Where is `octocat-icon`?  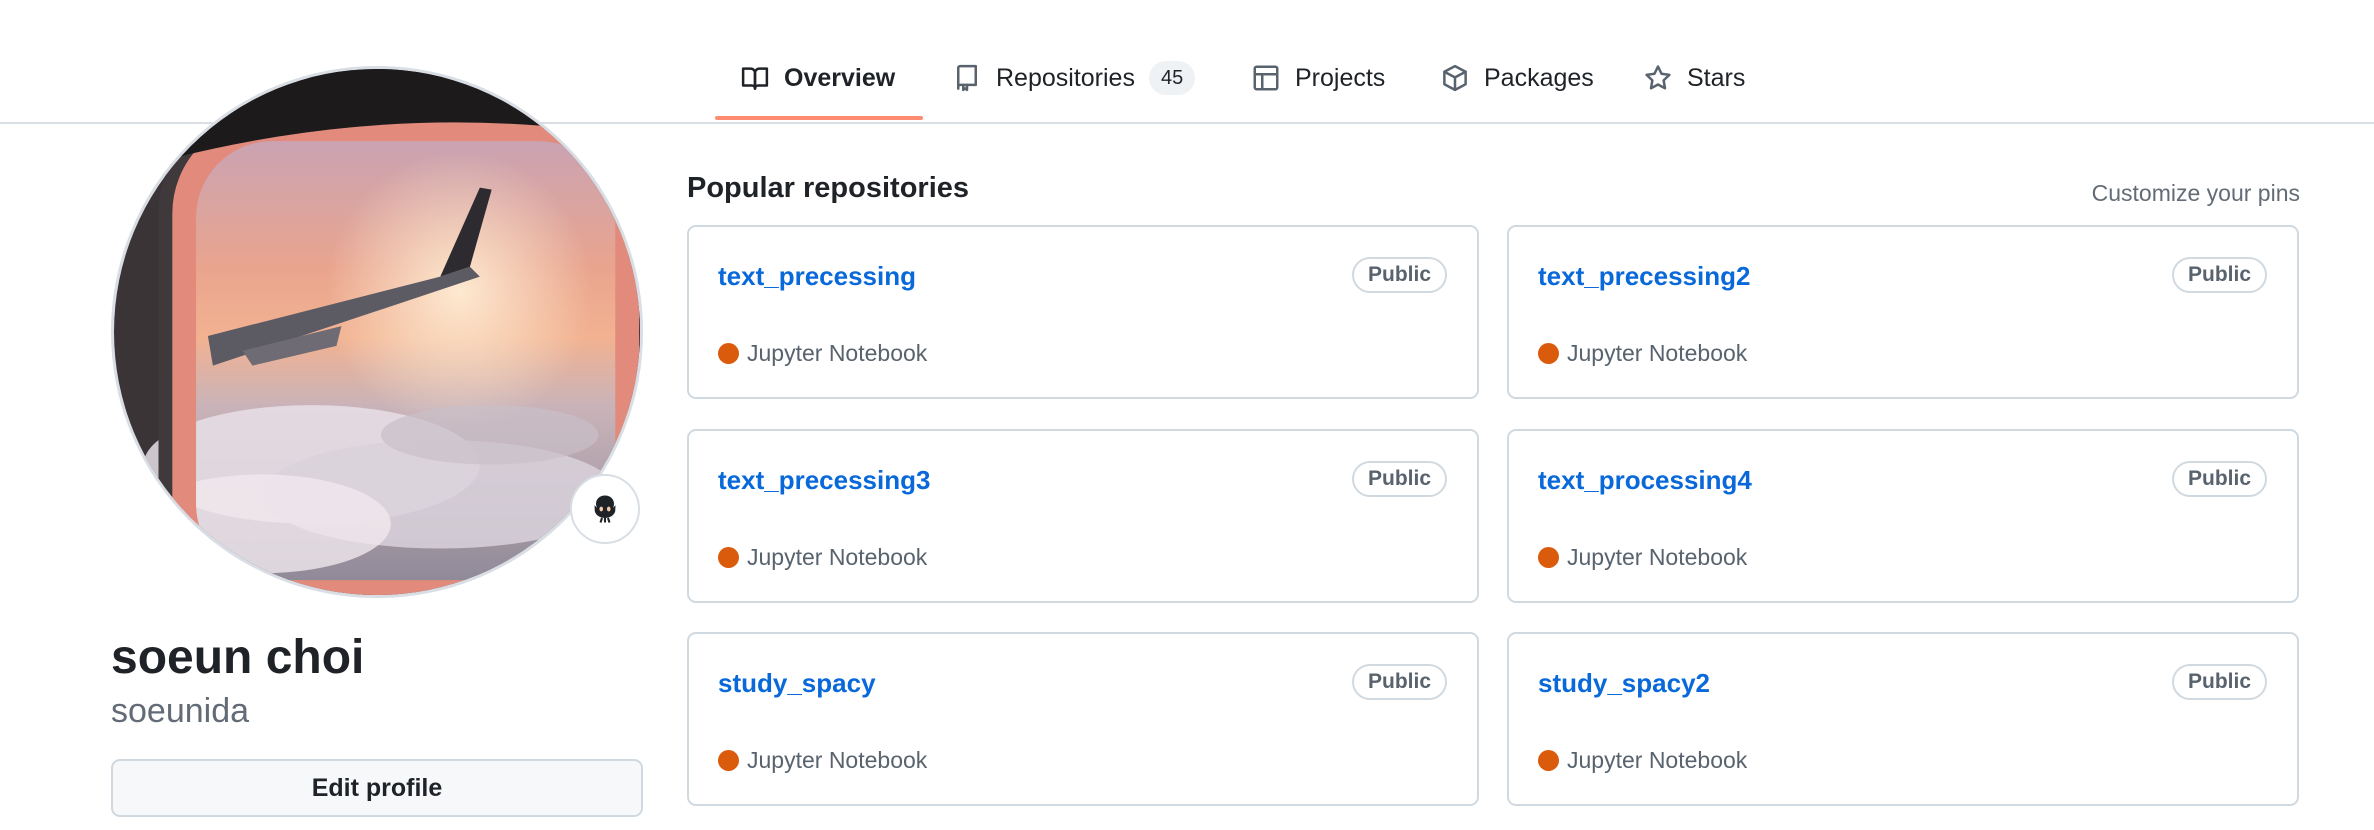
octocat-icon is located at coordinates (605, 509).